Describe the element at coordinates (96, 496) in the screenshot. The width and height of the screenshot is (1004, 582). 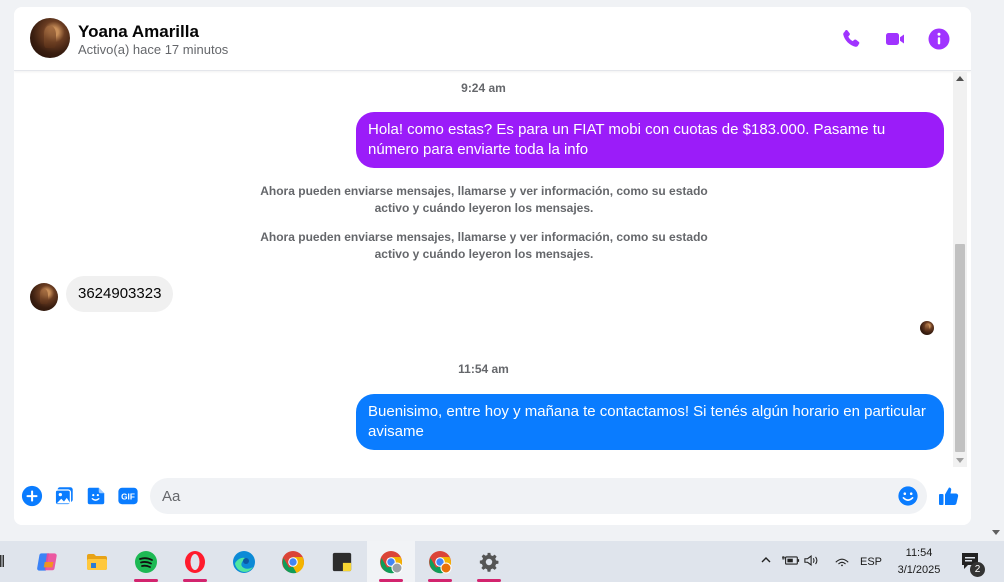
I see `sticker-icon` at that location.